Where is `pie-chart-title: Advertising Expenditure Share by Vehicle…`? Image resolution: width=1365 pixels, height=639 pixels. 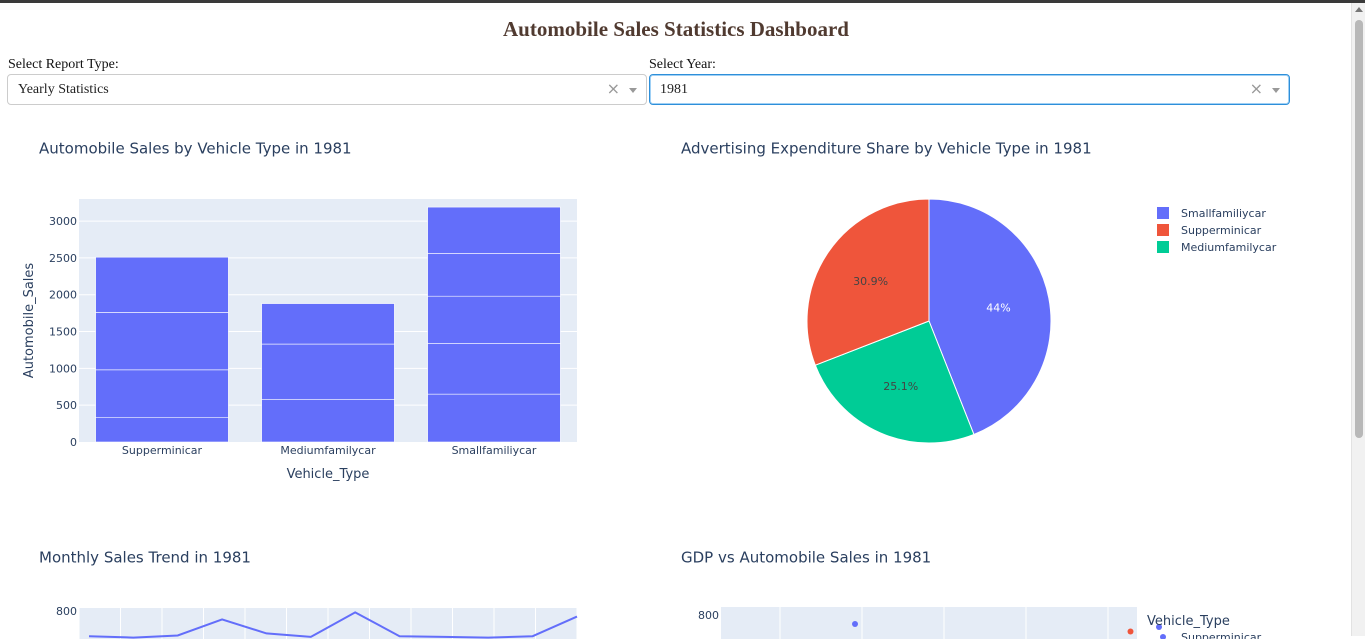
pie-chart-title: Advertising Expenditure Share by Vehicle… is located at coordinates (886, 149).